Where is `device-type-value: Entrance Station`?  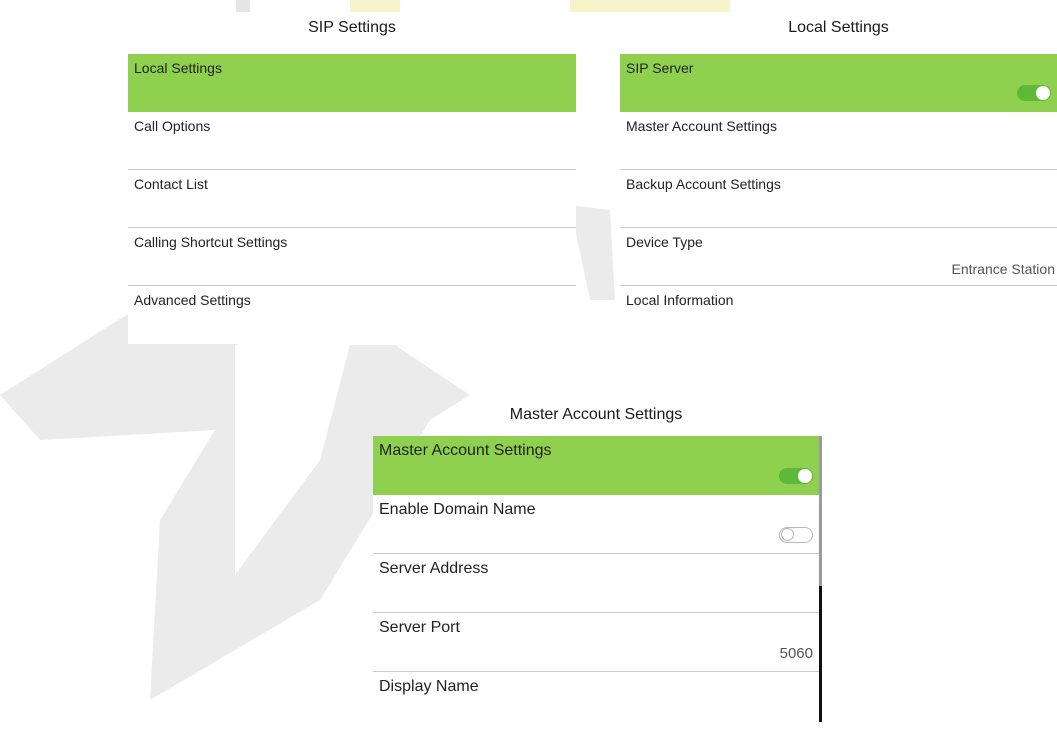 device-type-value: Entrance Station is located at coordinates (1003, 269).